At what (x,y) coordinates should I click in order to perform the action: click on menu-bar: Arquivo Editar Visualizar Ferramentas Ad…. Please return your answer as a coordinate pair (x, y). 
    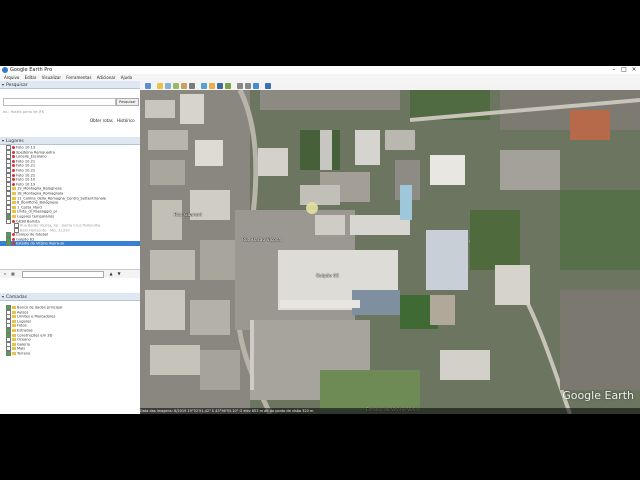
    Looking at the image, I should click on (320, 77).